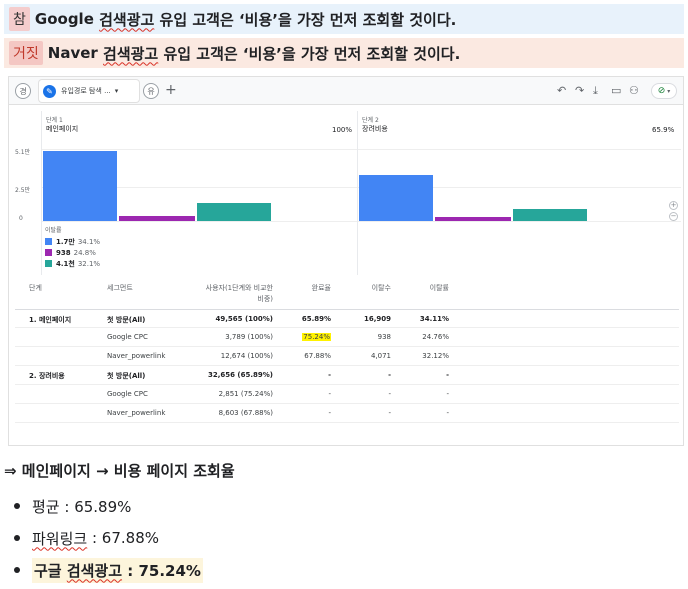  What do you see at coordinates (48, 263) in the screenshot?
I see `legend-swatch-teal` at bounding box center [48, 263].